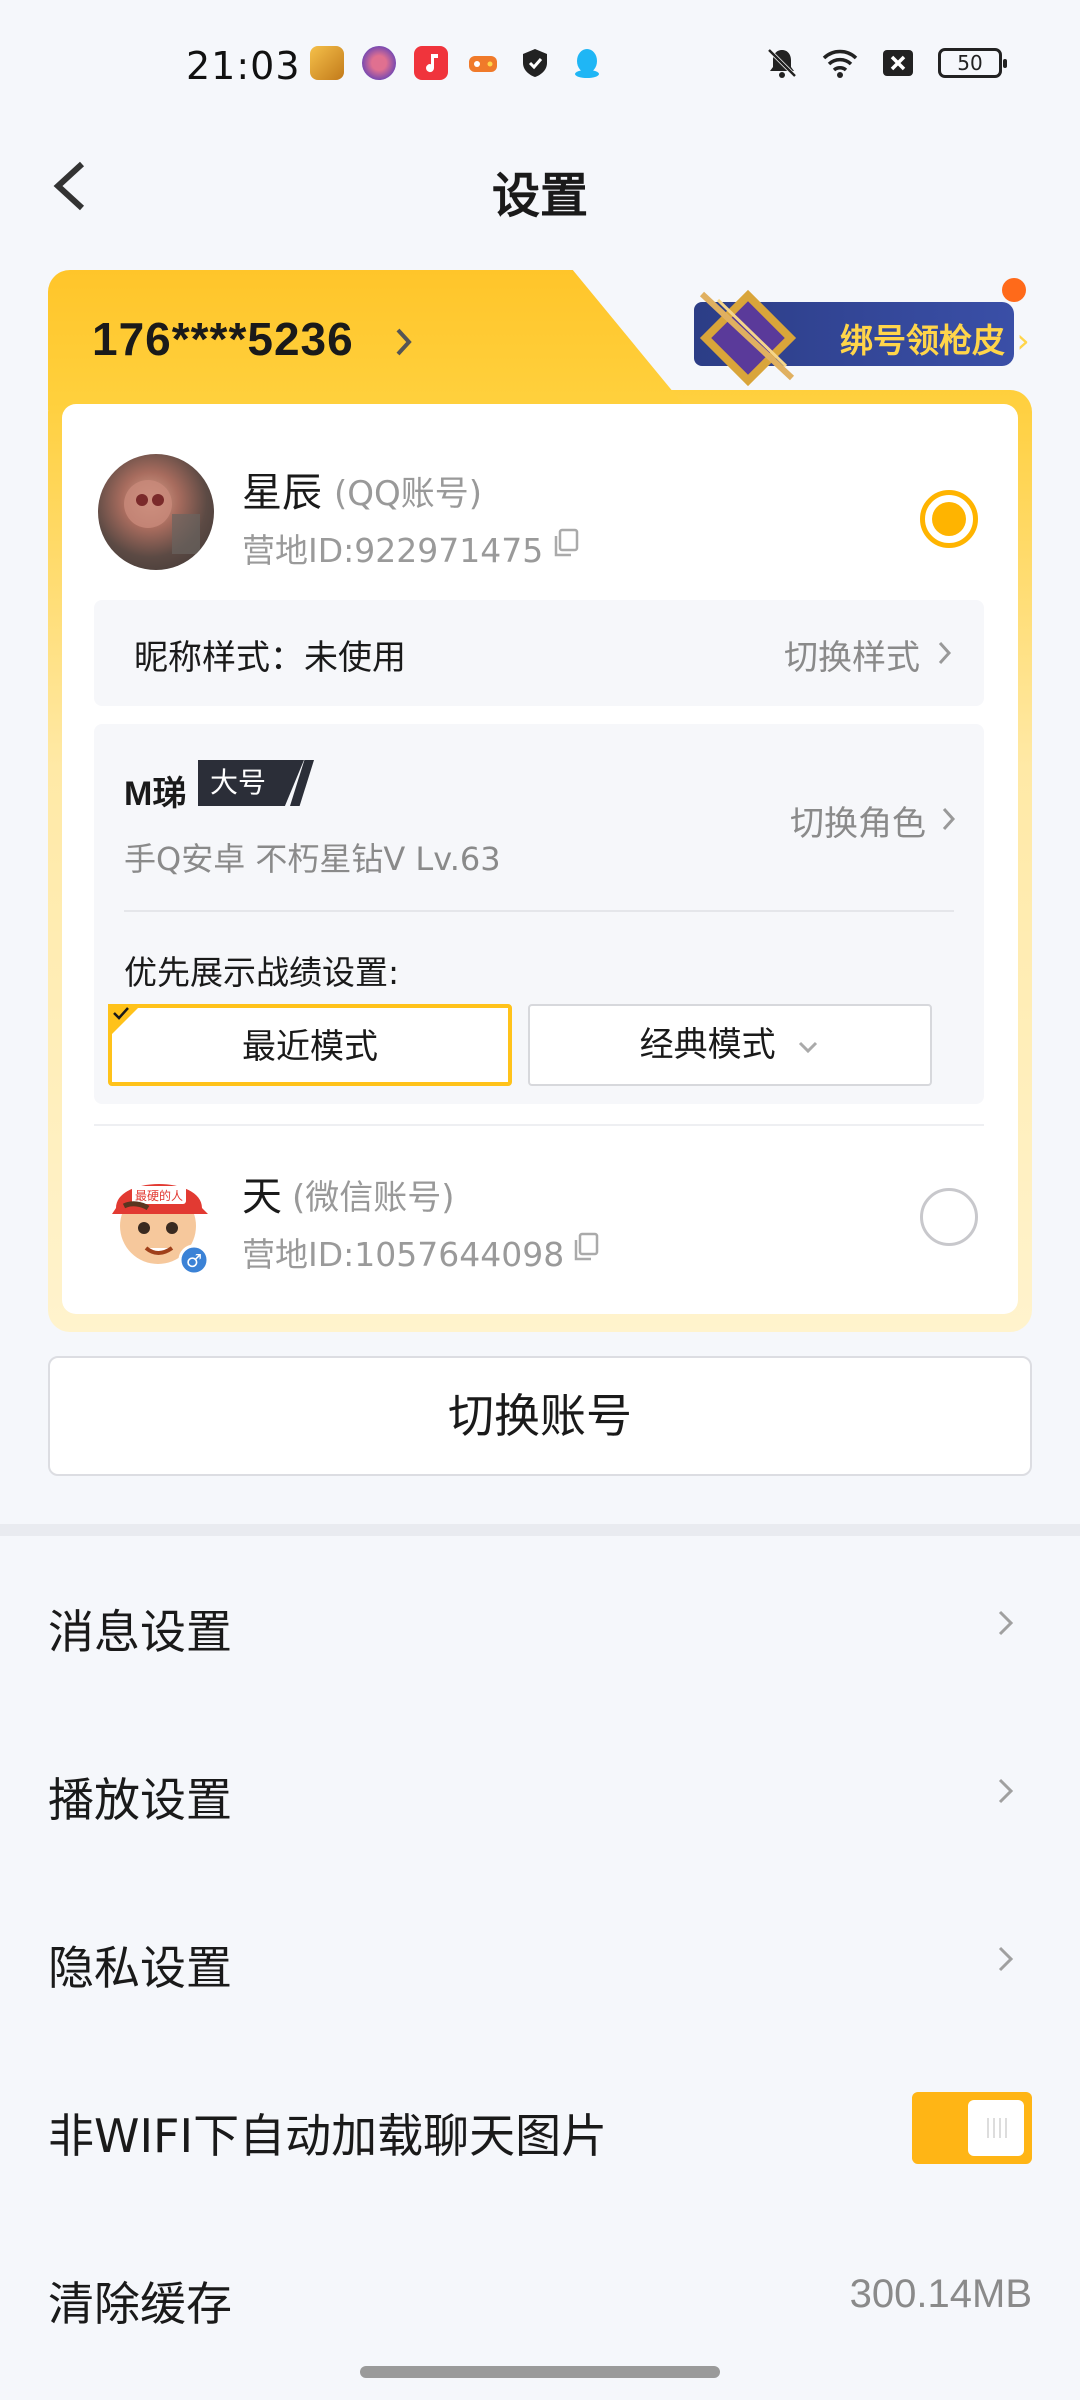 The image size is (1080, 2400). Describe the element at coordinates (949, 519) in the screenshot. I see `account-radio-selected` at that location.